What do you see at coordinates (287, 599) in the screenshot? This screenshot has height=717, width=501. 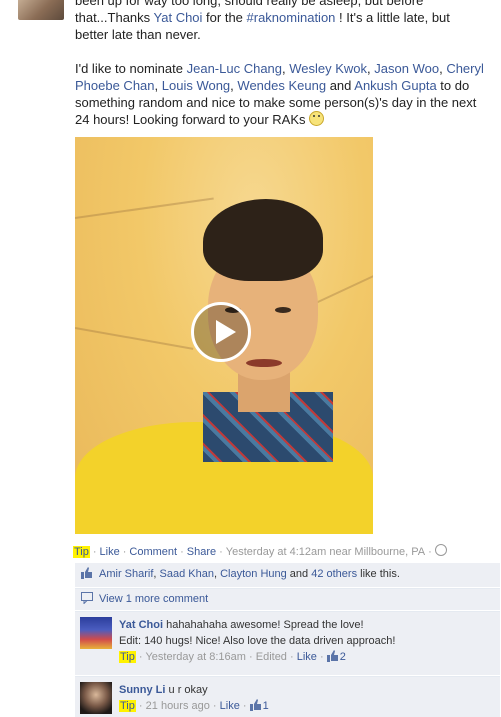 I see `view-more-comments-row: View 1 more comment` at bounding box center [287, 599].